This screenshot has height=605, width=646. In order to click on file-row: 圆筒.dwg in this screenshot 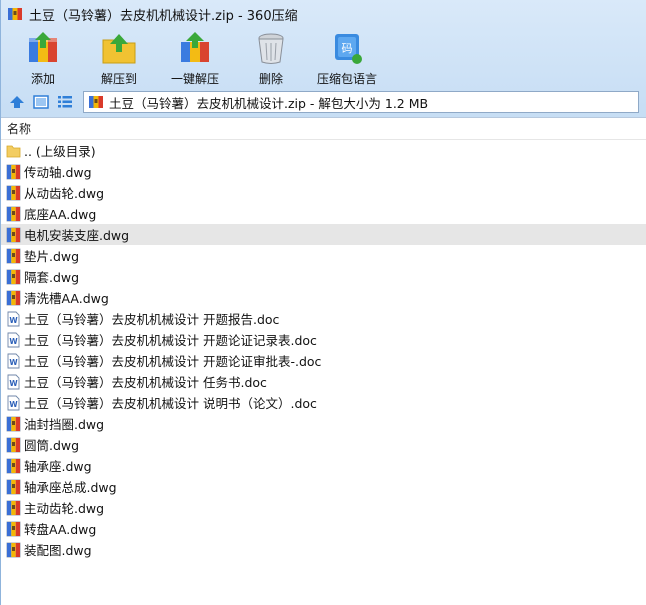, I will do `click(323, 444)`.